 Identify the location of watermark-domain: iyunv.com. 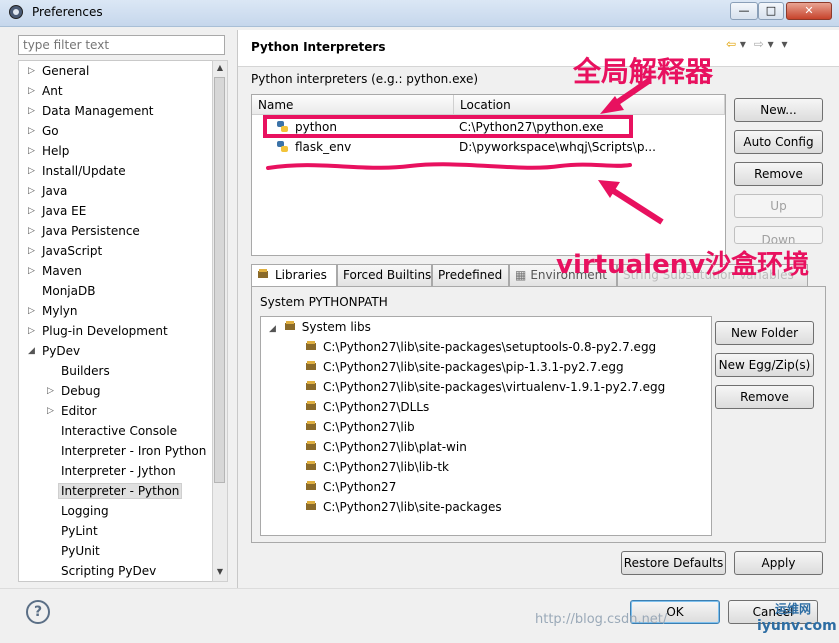
(797, 626).